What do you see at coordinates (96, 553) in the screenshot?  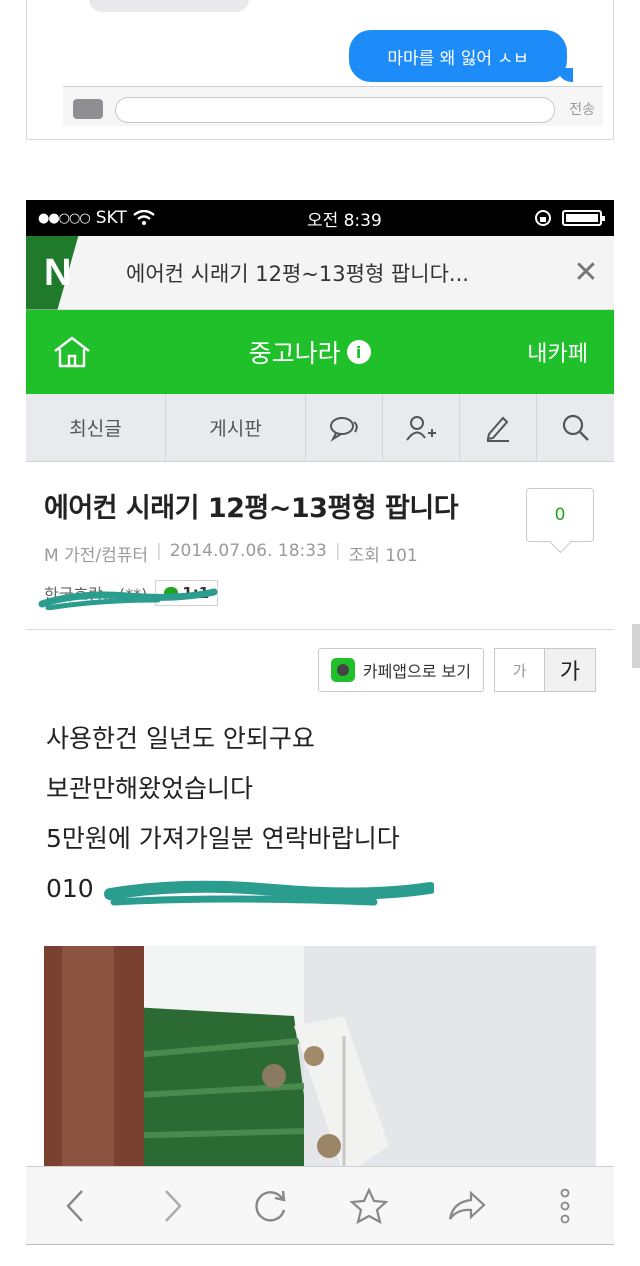 I see `post-category: M 가전/컴퓨터` at bounding box center [96, 553].